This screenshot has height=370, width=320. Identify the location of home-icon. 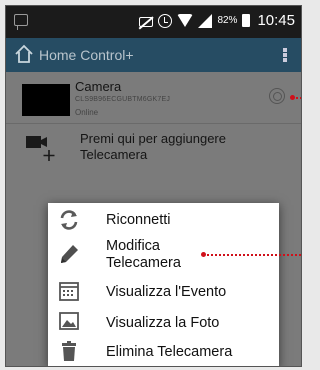
(24, 54).